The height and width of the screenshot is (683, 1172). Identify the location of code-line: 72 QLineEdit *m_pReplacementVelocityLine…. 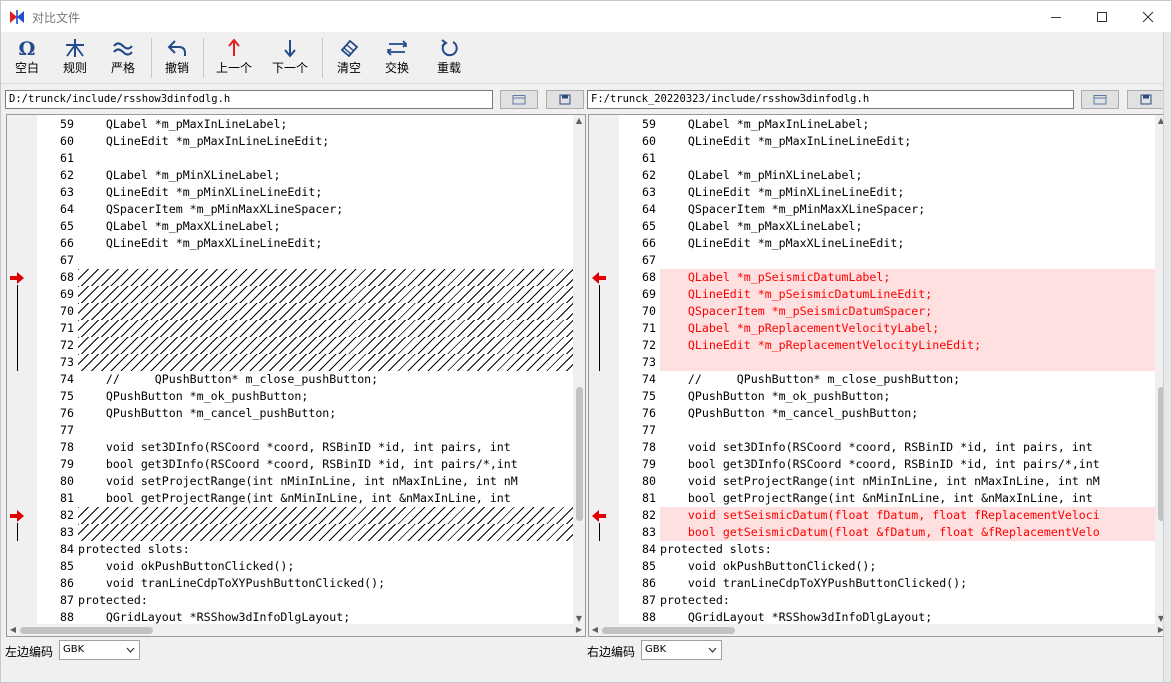
(888, 345).